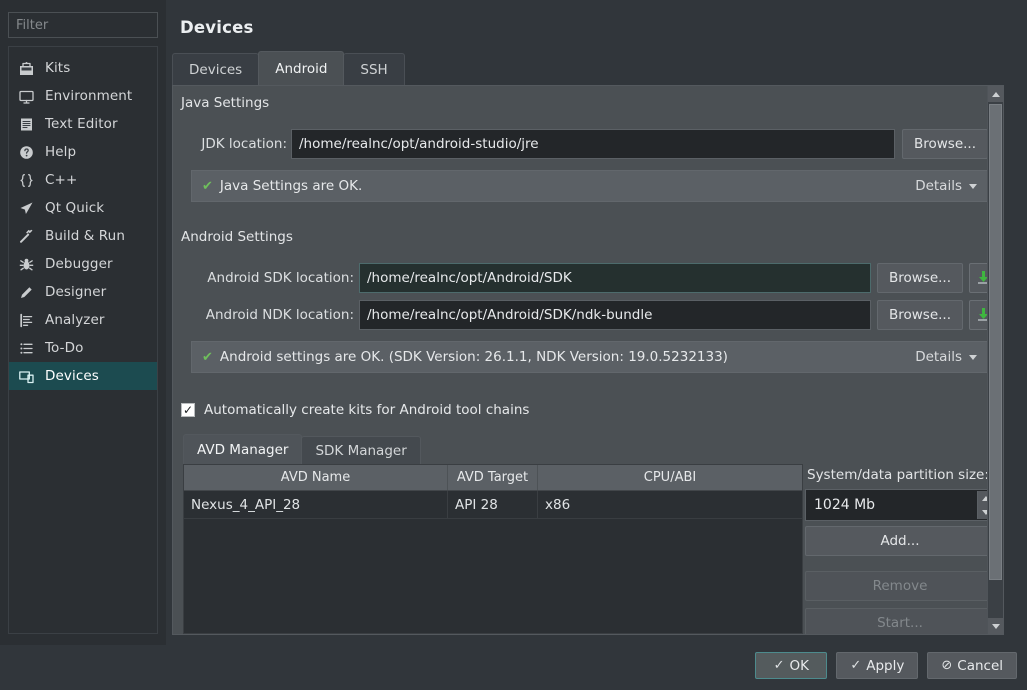  I want to click on sidebar-item-analyzer: Analyzer, so click(83, 320).